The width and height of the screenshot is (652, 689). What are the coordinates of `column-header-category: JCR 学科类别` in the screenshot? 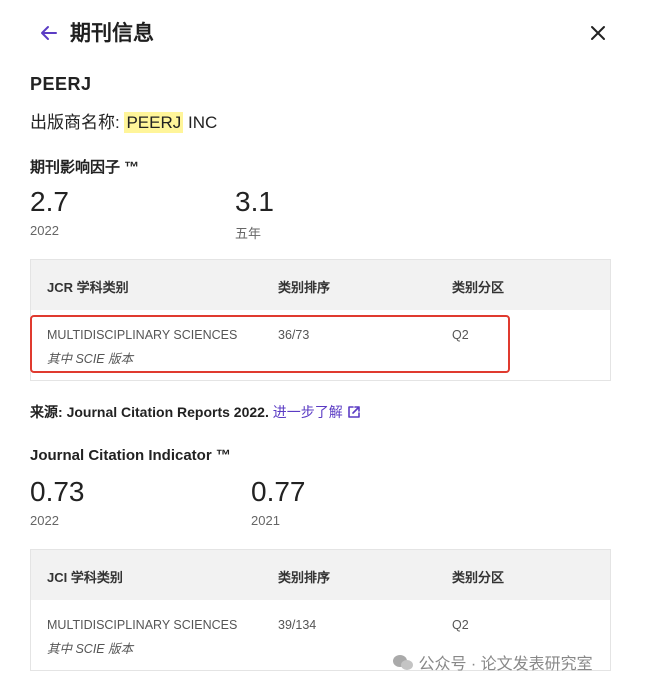 It's located at (88, 287).